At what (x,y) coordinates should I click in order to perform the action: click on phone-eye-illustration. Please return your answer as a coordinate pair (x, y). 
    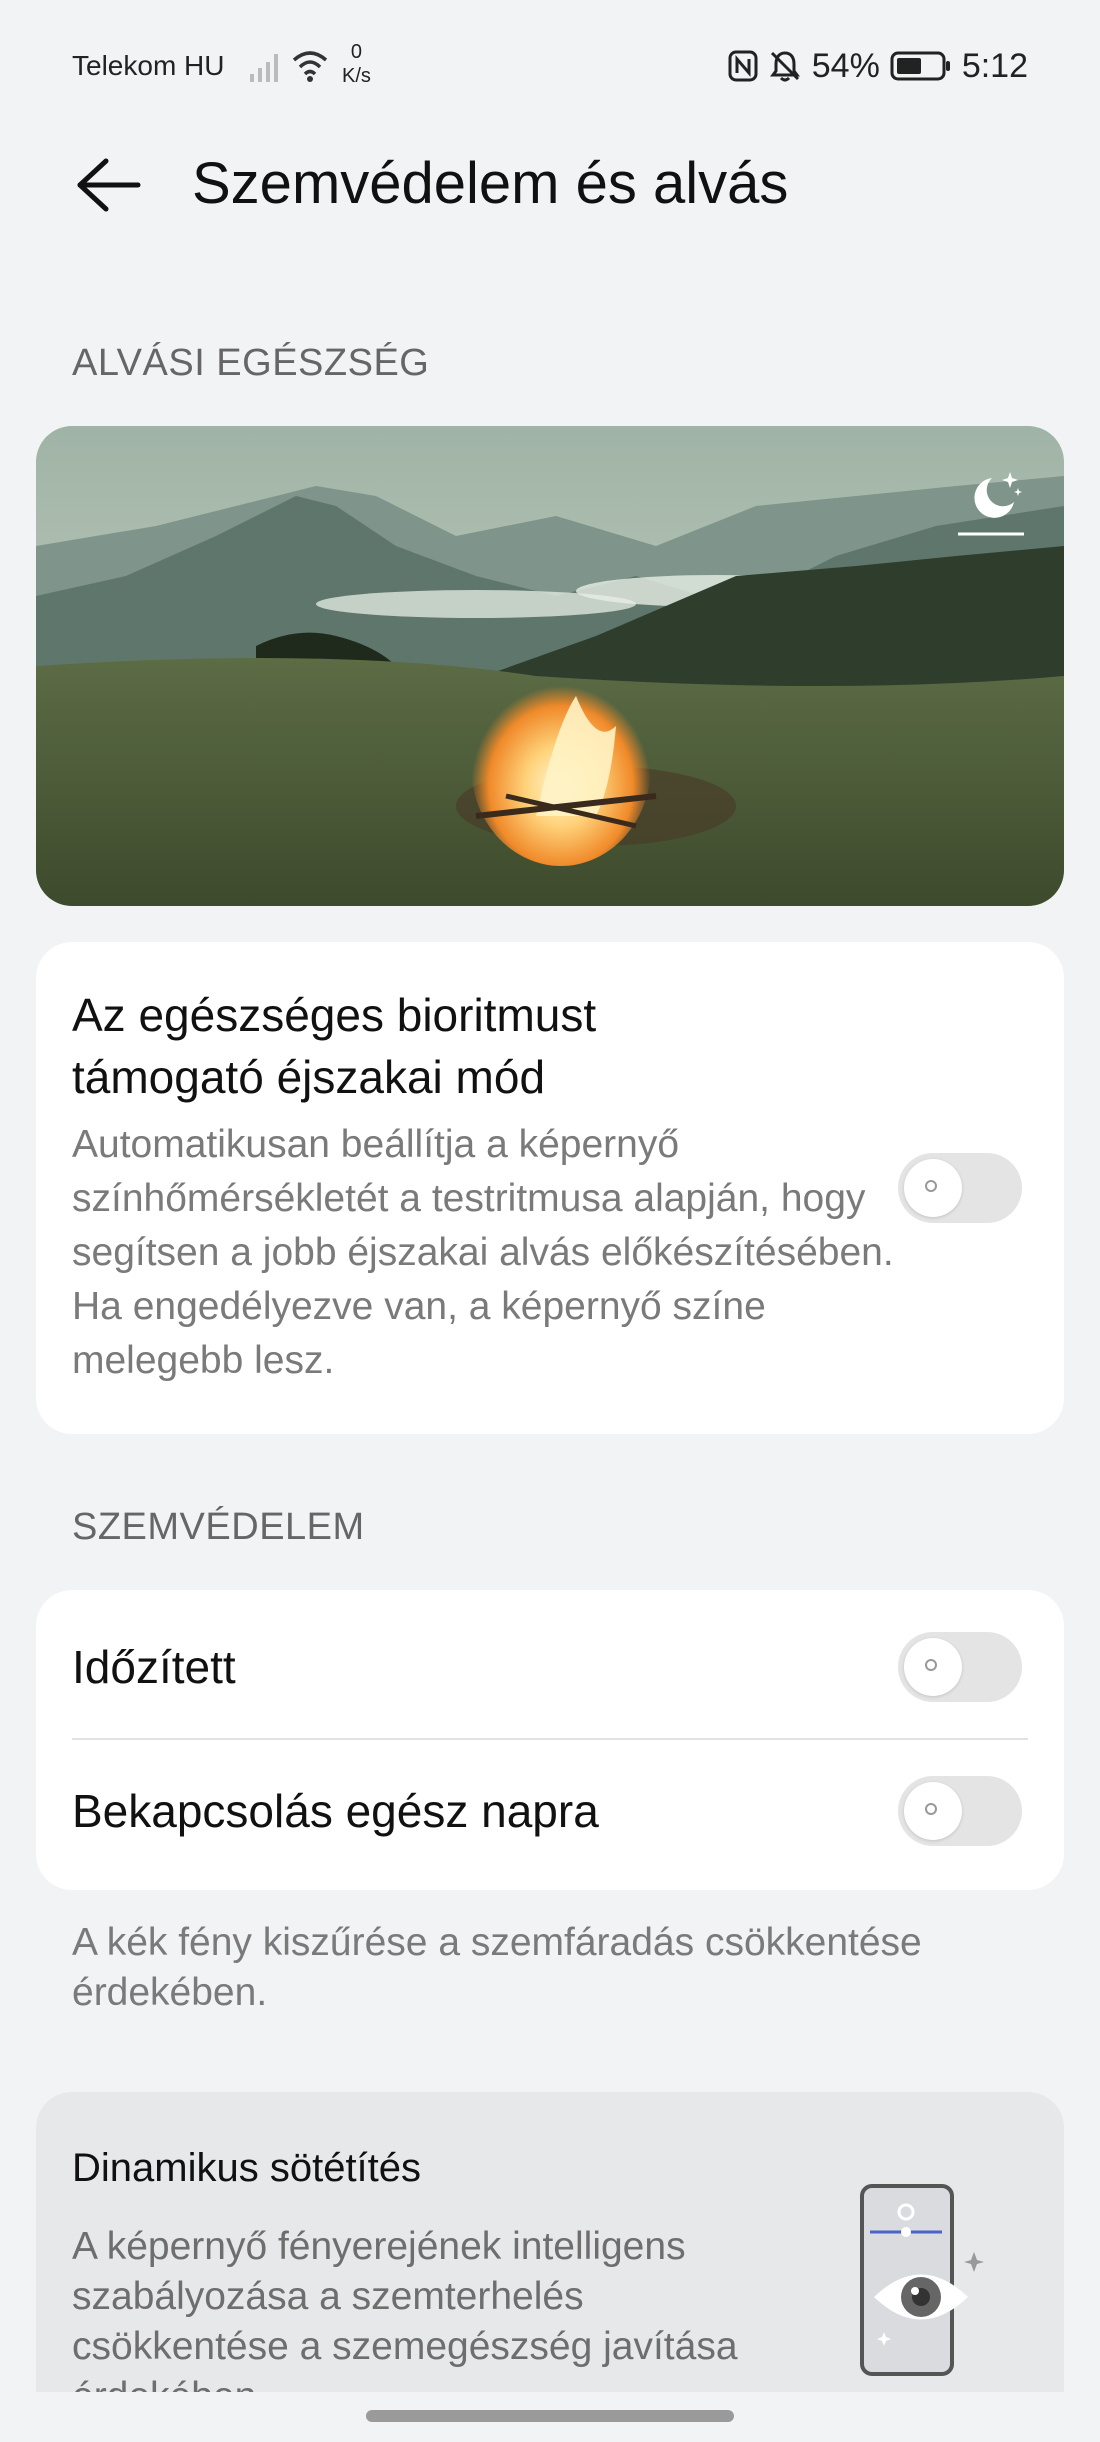
    Looking at the image, I should click on (922, 2280).